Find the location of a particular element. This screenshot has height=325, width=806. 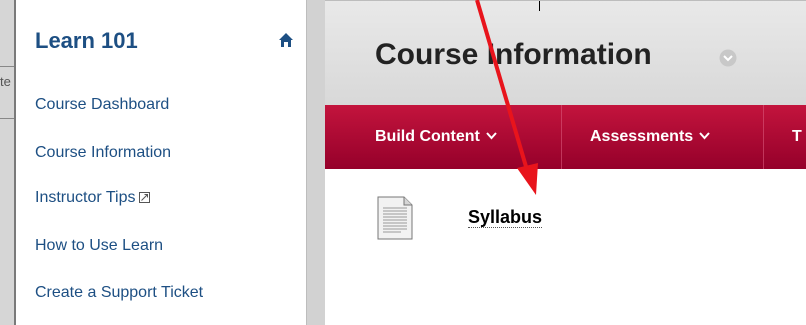

sidebar-item-course-dashboard: Course Dashboard is located at coordinates (102, 105).